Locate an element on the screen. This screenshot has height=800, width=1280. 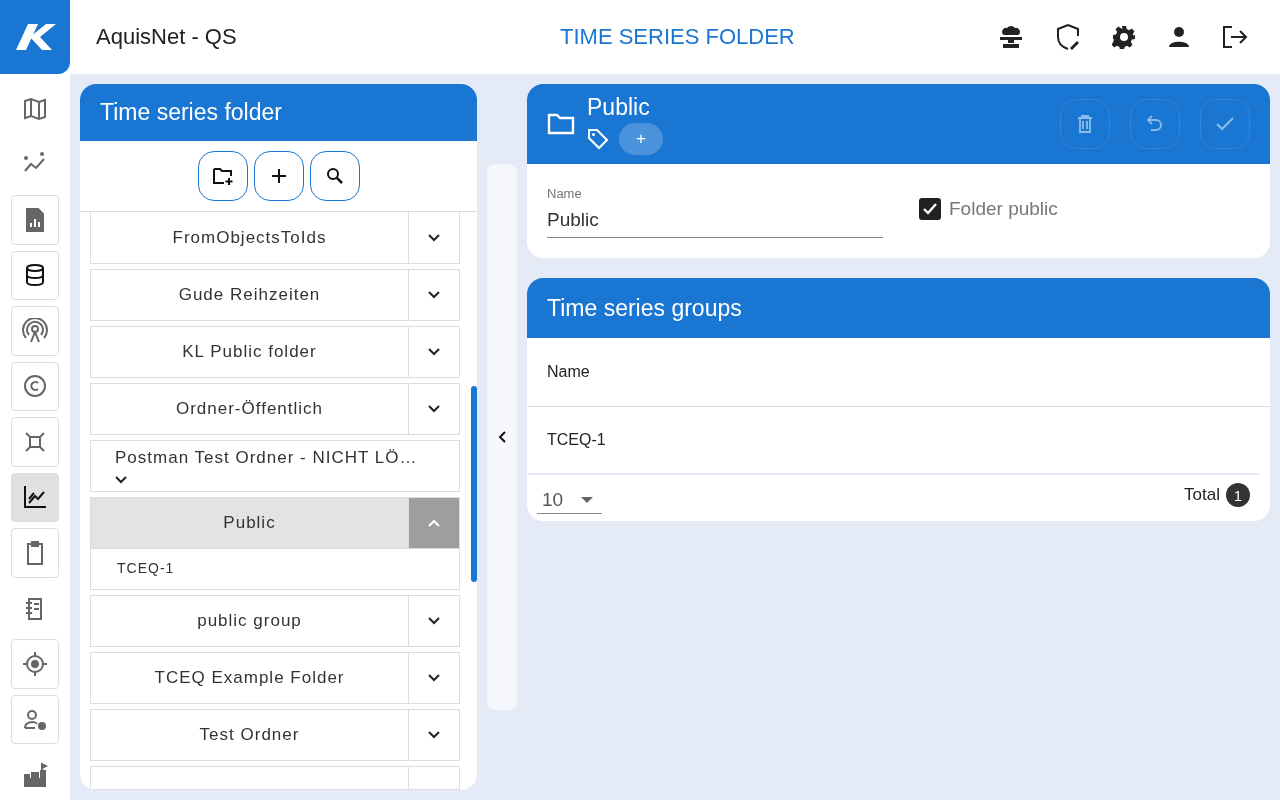
folder-row: TCEQ Example Folder is located at coordinates (275, 678).